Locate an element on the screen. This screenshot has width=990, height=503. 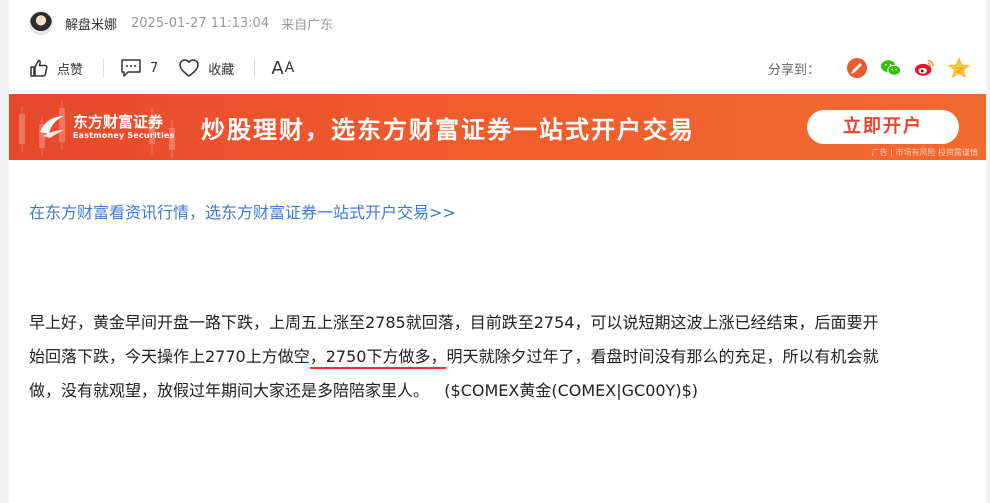
banner-slogan: 炒股理财，选东方财富证券一站式开户交易 is located at coordinates (448, 130).